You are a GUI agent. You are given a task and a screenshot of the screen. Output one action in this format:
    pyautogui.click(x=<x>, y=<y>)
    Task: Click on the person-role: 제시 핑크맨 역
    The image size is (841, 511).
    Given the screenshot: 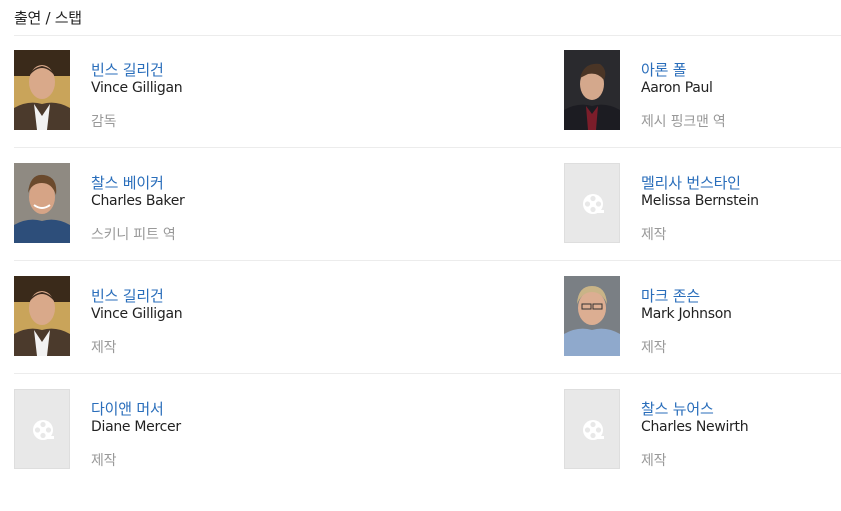 What is the action you would take?
    pyautogui.click(x=683, y=122)
    